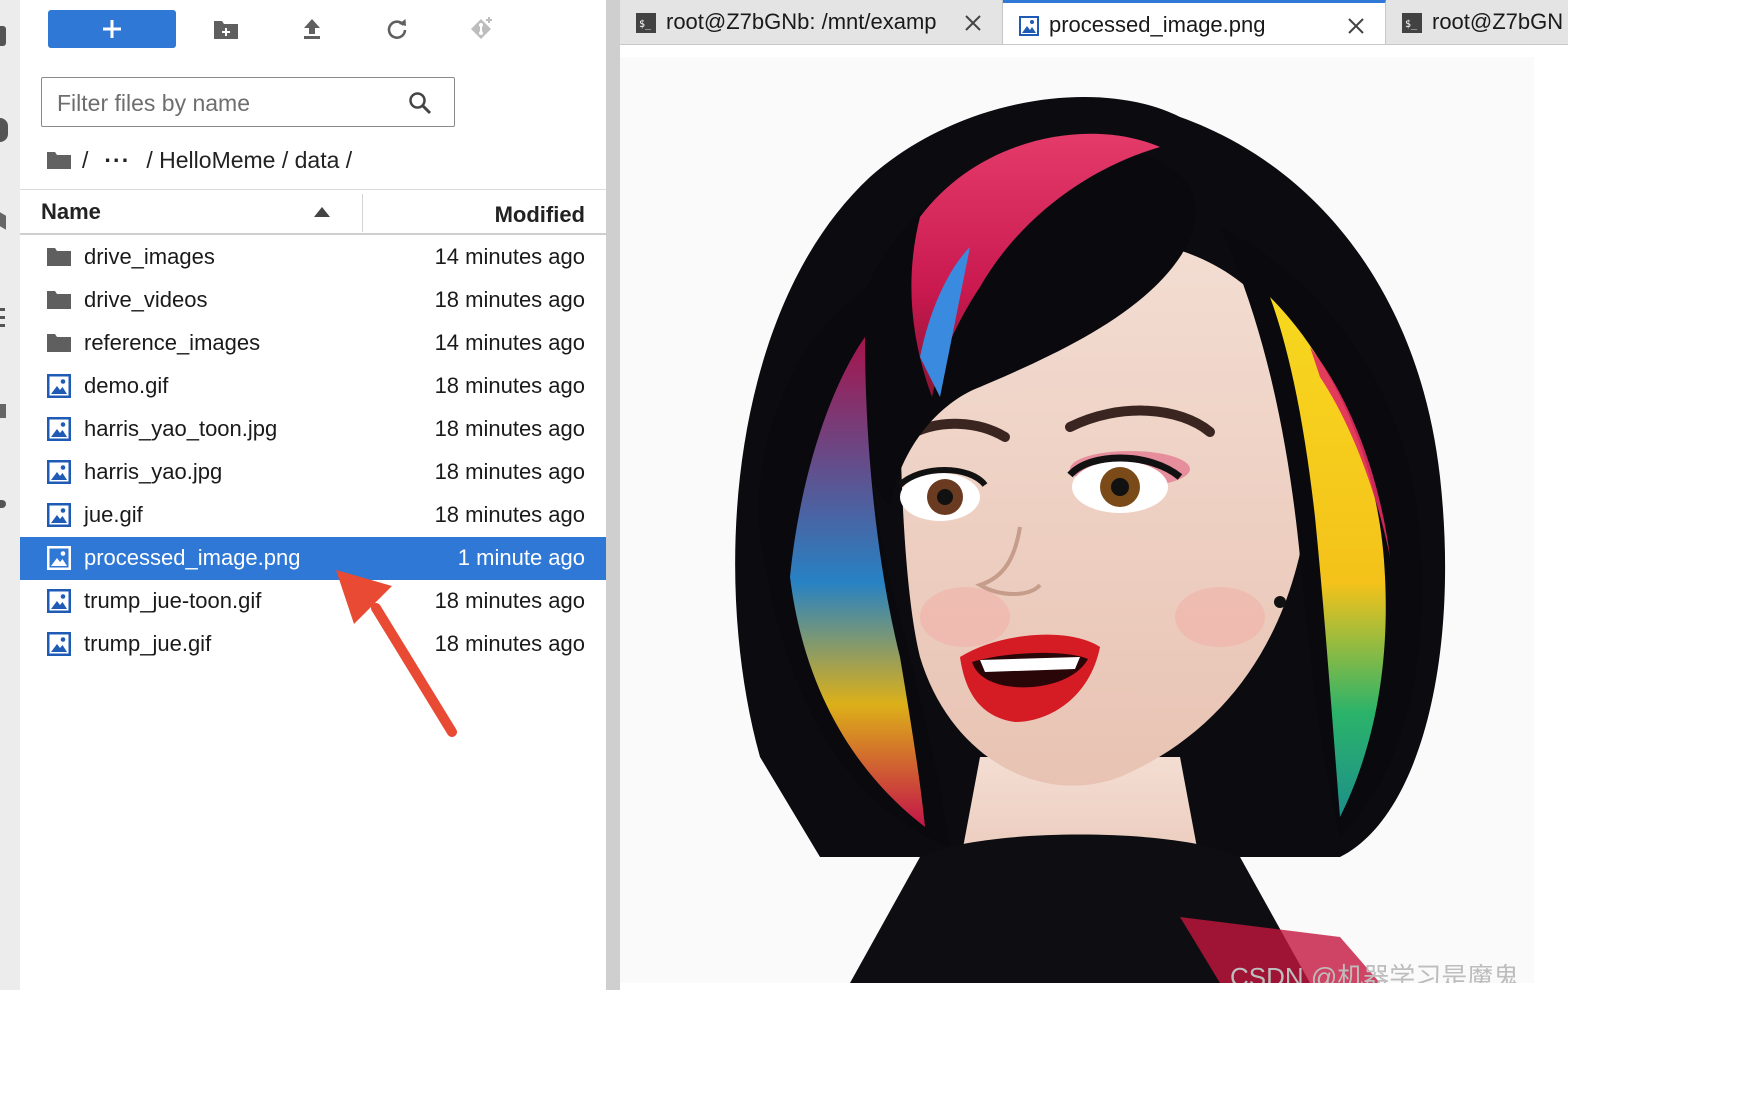 This screenshot has width=1758, height=1110. What do you see at coordinates (313, 429) in the screenshot?
I see `file-row: harris_yao_toon.jpg 18 minutes ago` at bounding box center [313, 429].